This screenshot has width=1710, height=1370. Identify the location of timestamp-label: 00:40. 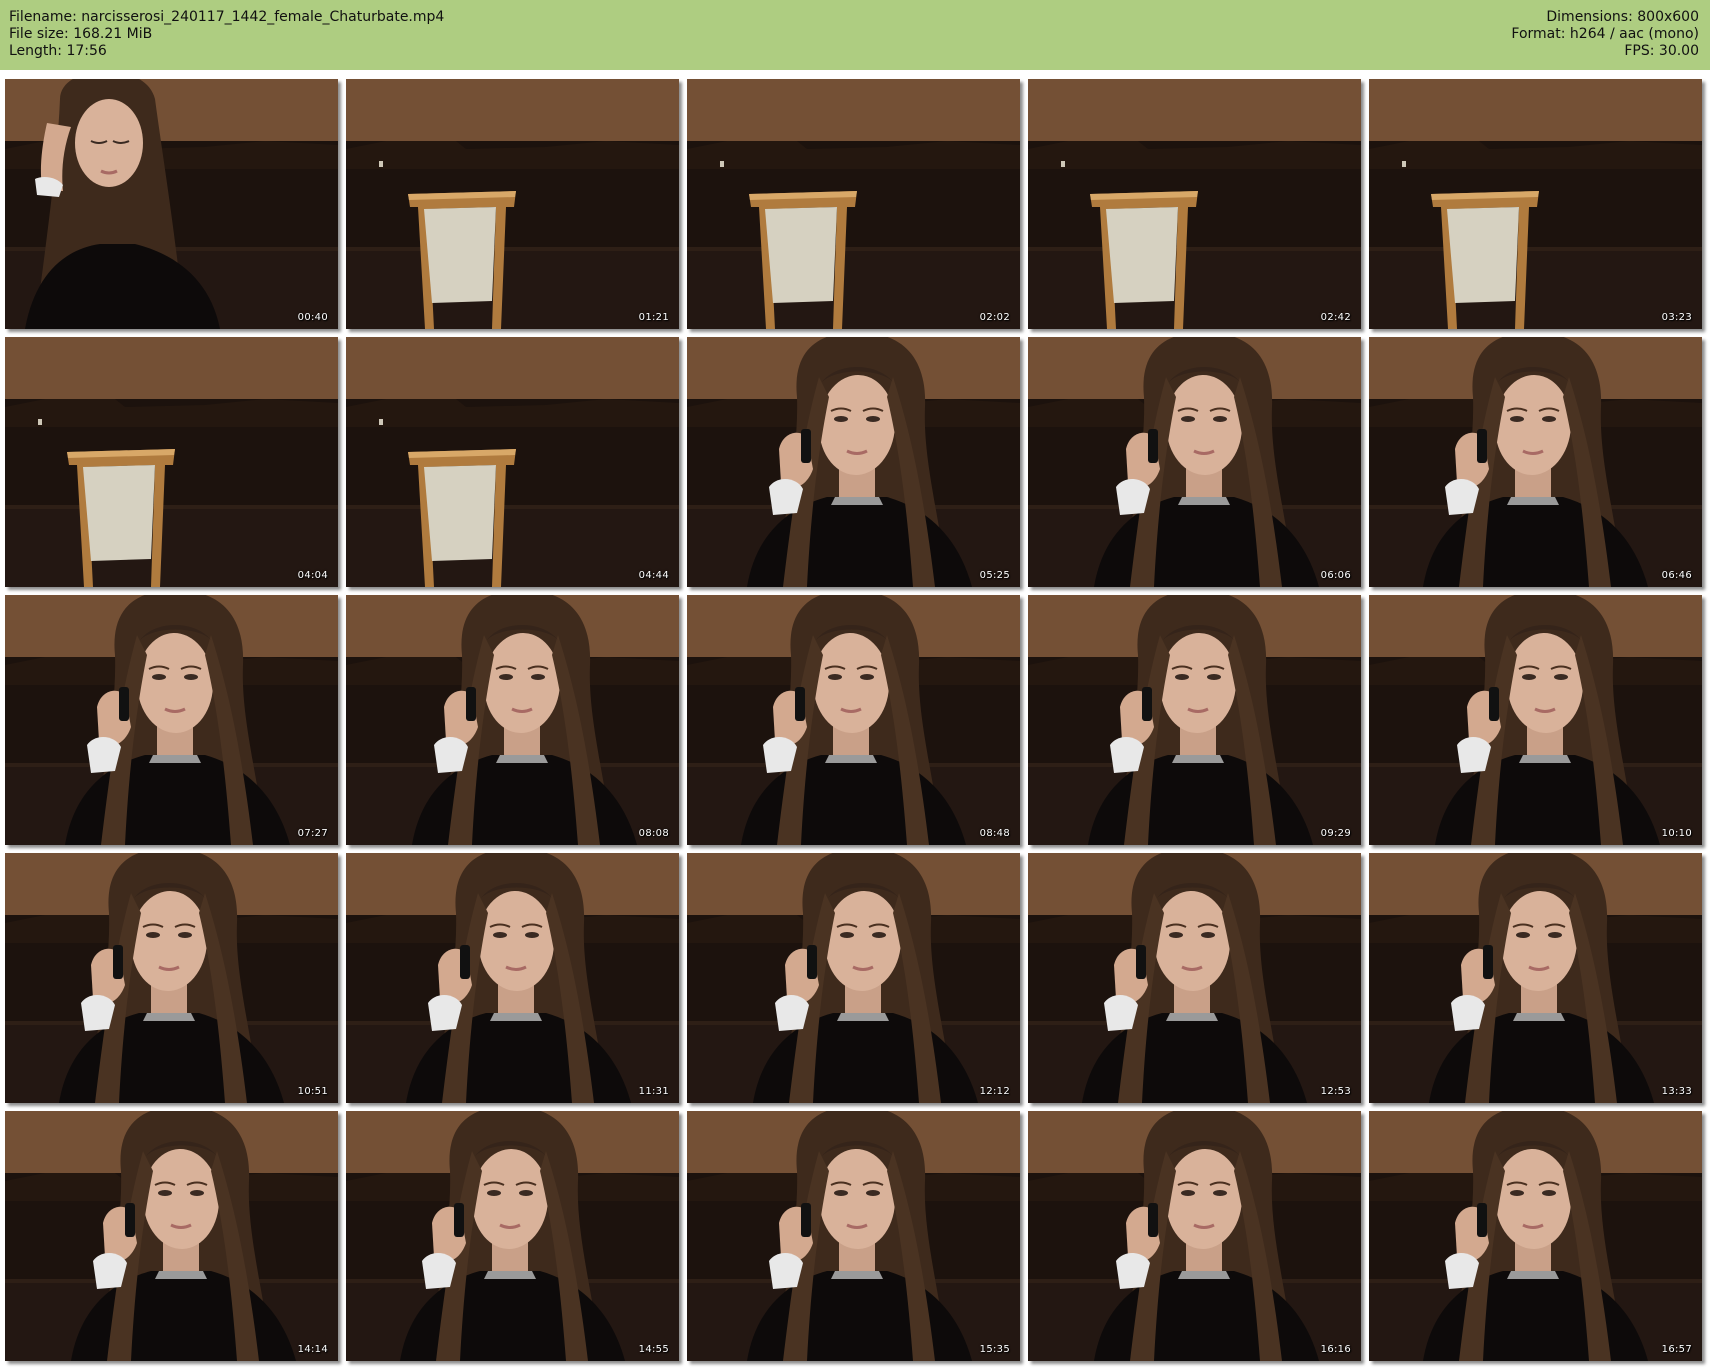
(312, 317).